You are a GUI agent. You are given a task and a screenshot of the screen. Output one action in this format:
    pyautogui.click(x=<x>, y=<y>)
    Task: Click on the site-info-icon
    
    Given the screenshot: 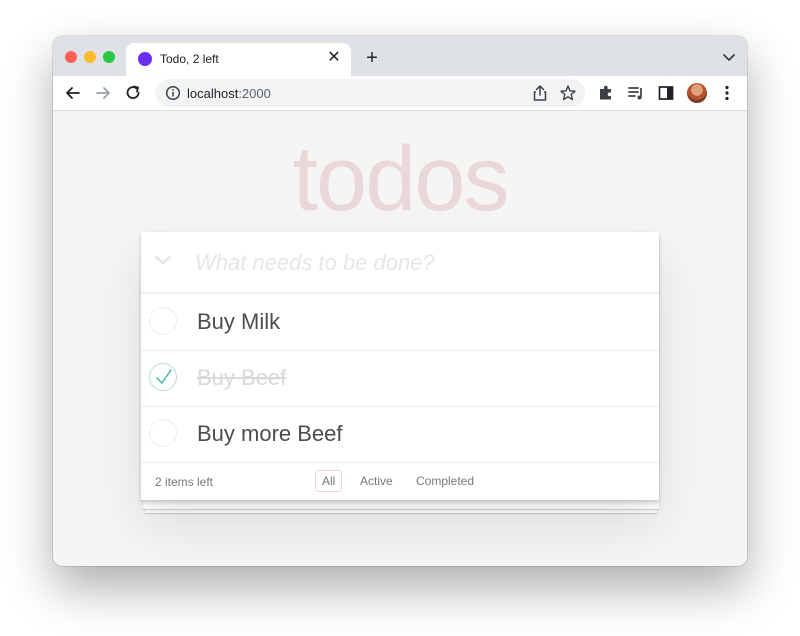 What is the action you would take?
    pyautogui.click(x=173, y=93)
    